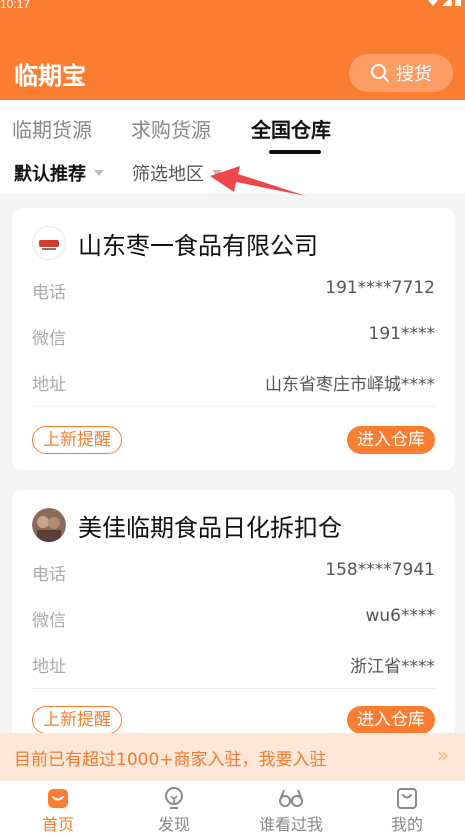 The width and height of the screenshot is (465, 836). What do you see at coordinates (290, 824) in the screenshot?
I see `nav-visitors-label: 谁看过我` at bounding box center [290, 824].